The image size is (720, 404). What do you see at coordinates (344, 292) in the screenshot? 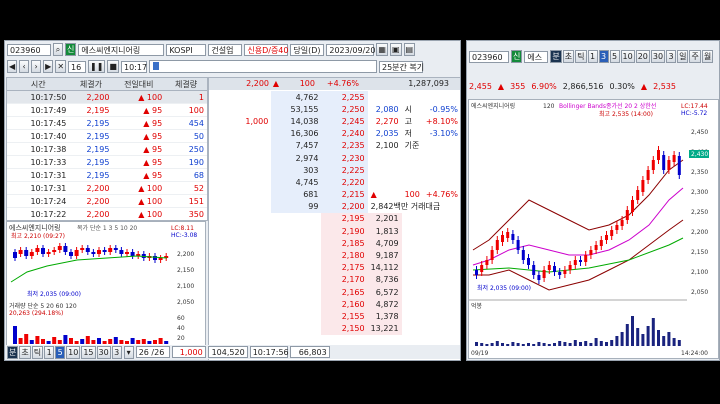
I see `bid-price: 2,165` at bounding box center [344, 292].